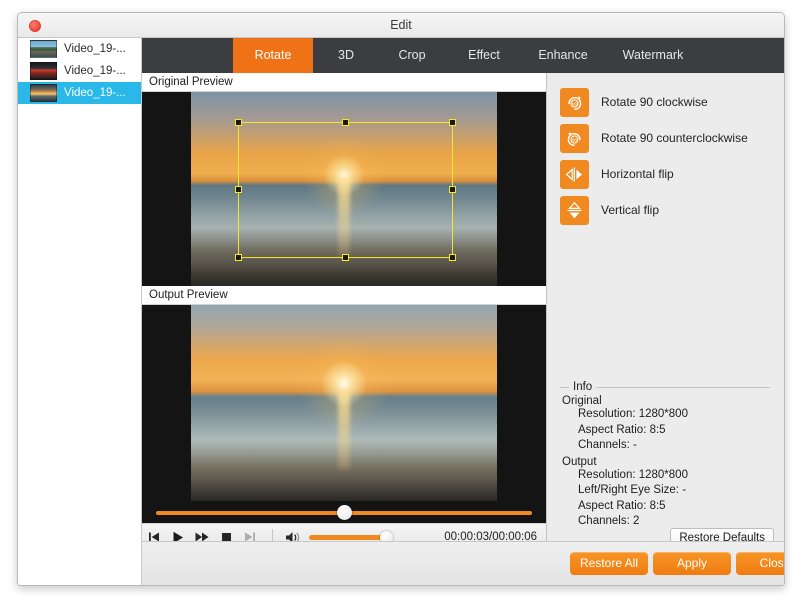  What do you see at coordinates (622, 429) in the screenshot?
I see `info-original-aspect-ratio: Aspect Ratio: 8:5` at bounding box center [622, 429].